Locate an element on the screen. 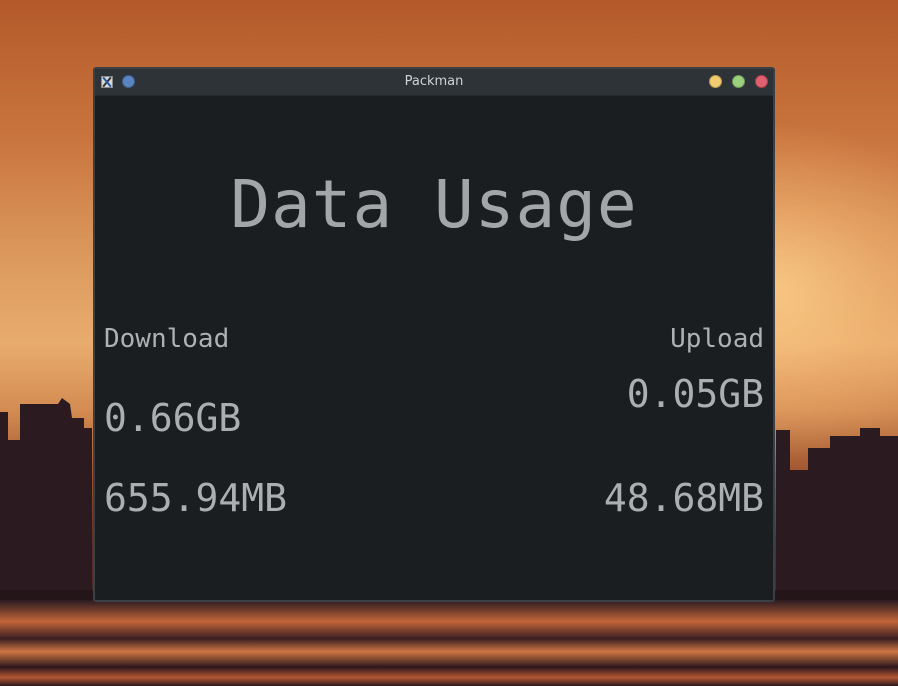 The height and width of the screenshot is (686, 898). title-bar: Packman is located at coordinates (434, 82).